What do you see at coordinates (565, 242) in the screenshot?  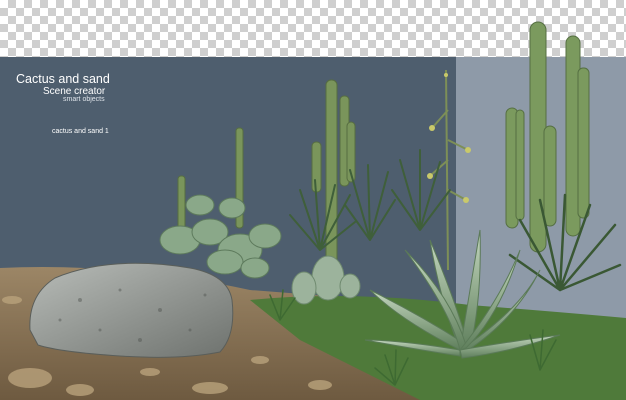 I see `yucca-cluster-right` at bounding box center [565, 242].